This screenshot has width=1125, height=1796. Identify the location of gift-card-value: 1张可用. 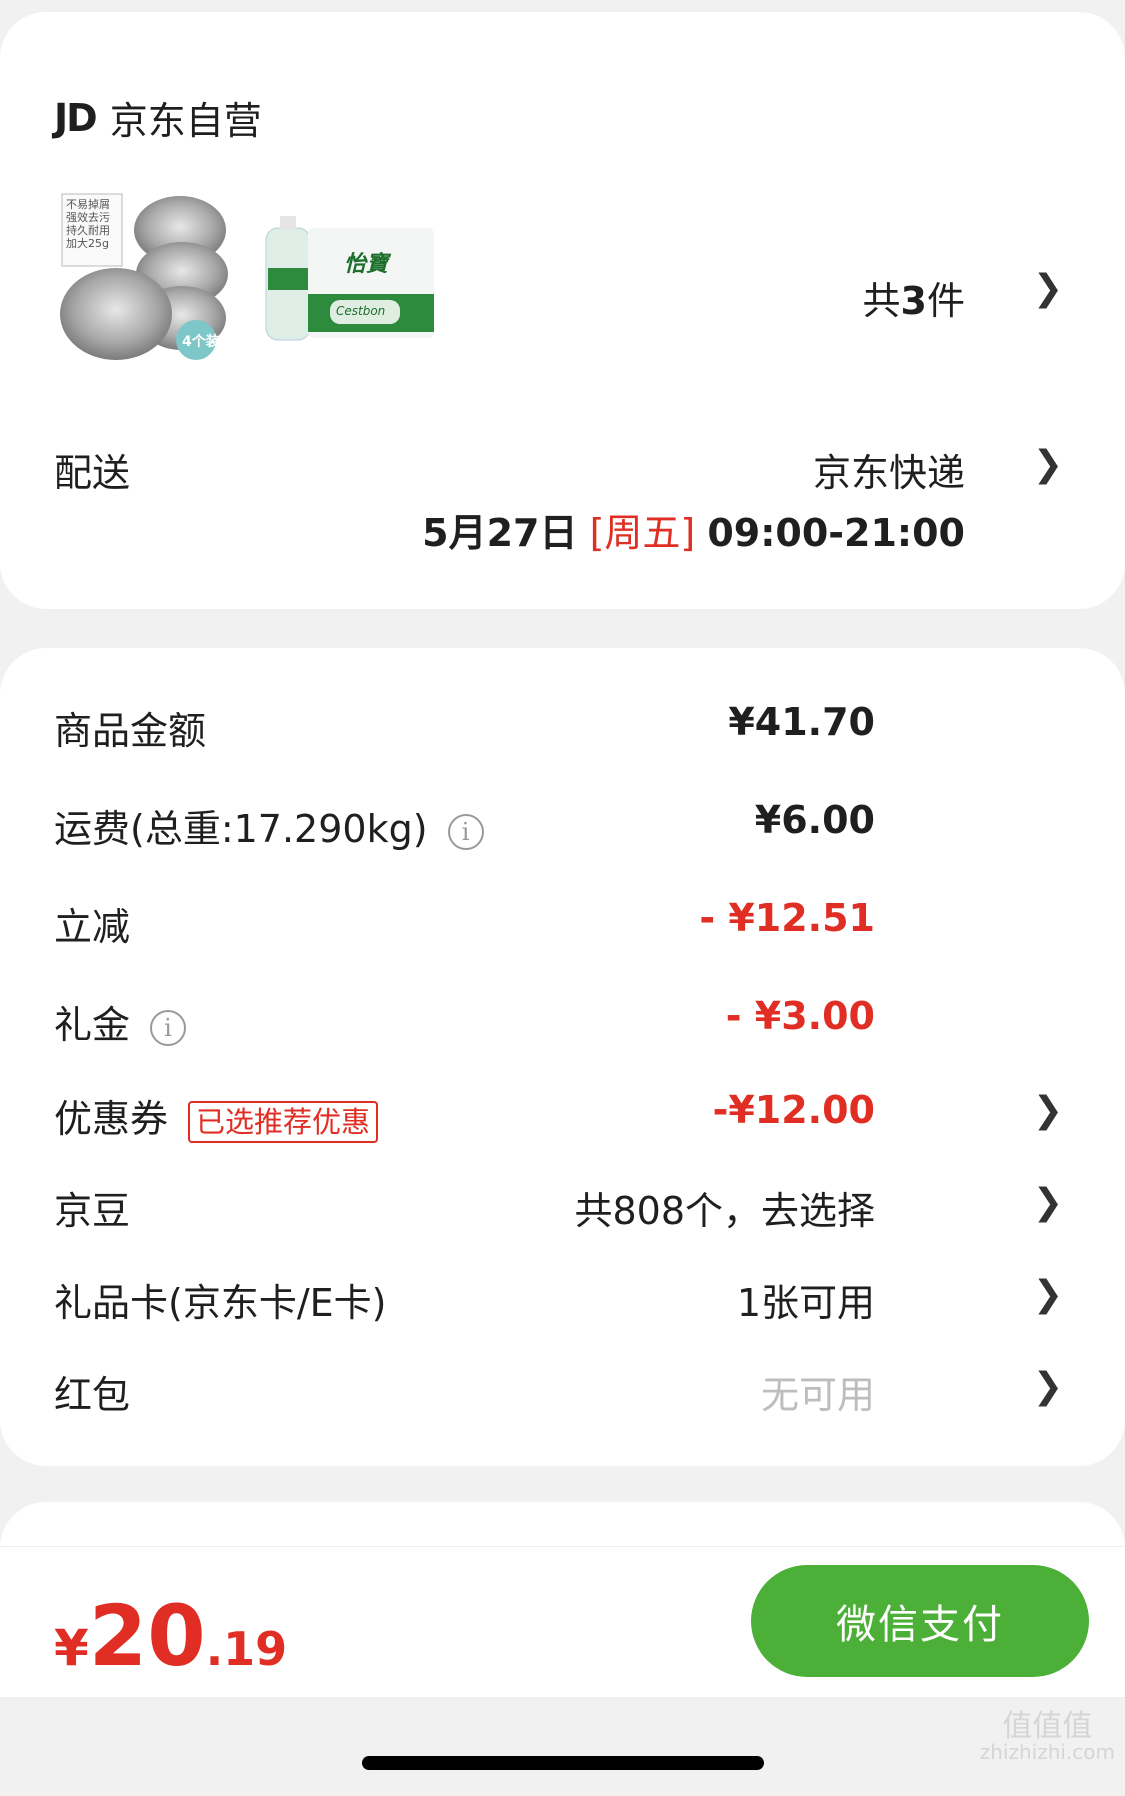
(806, 1299).